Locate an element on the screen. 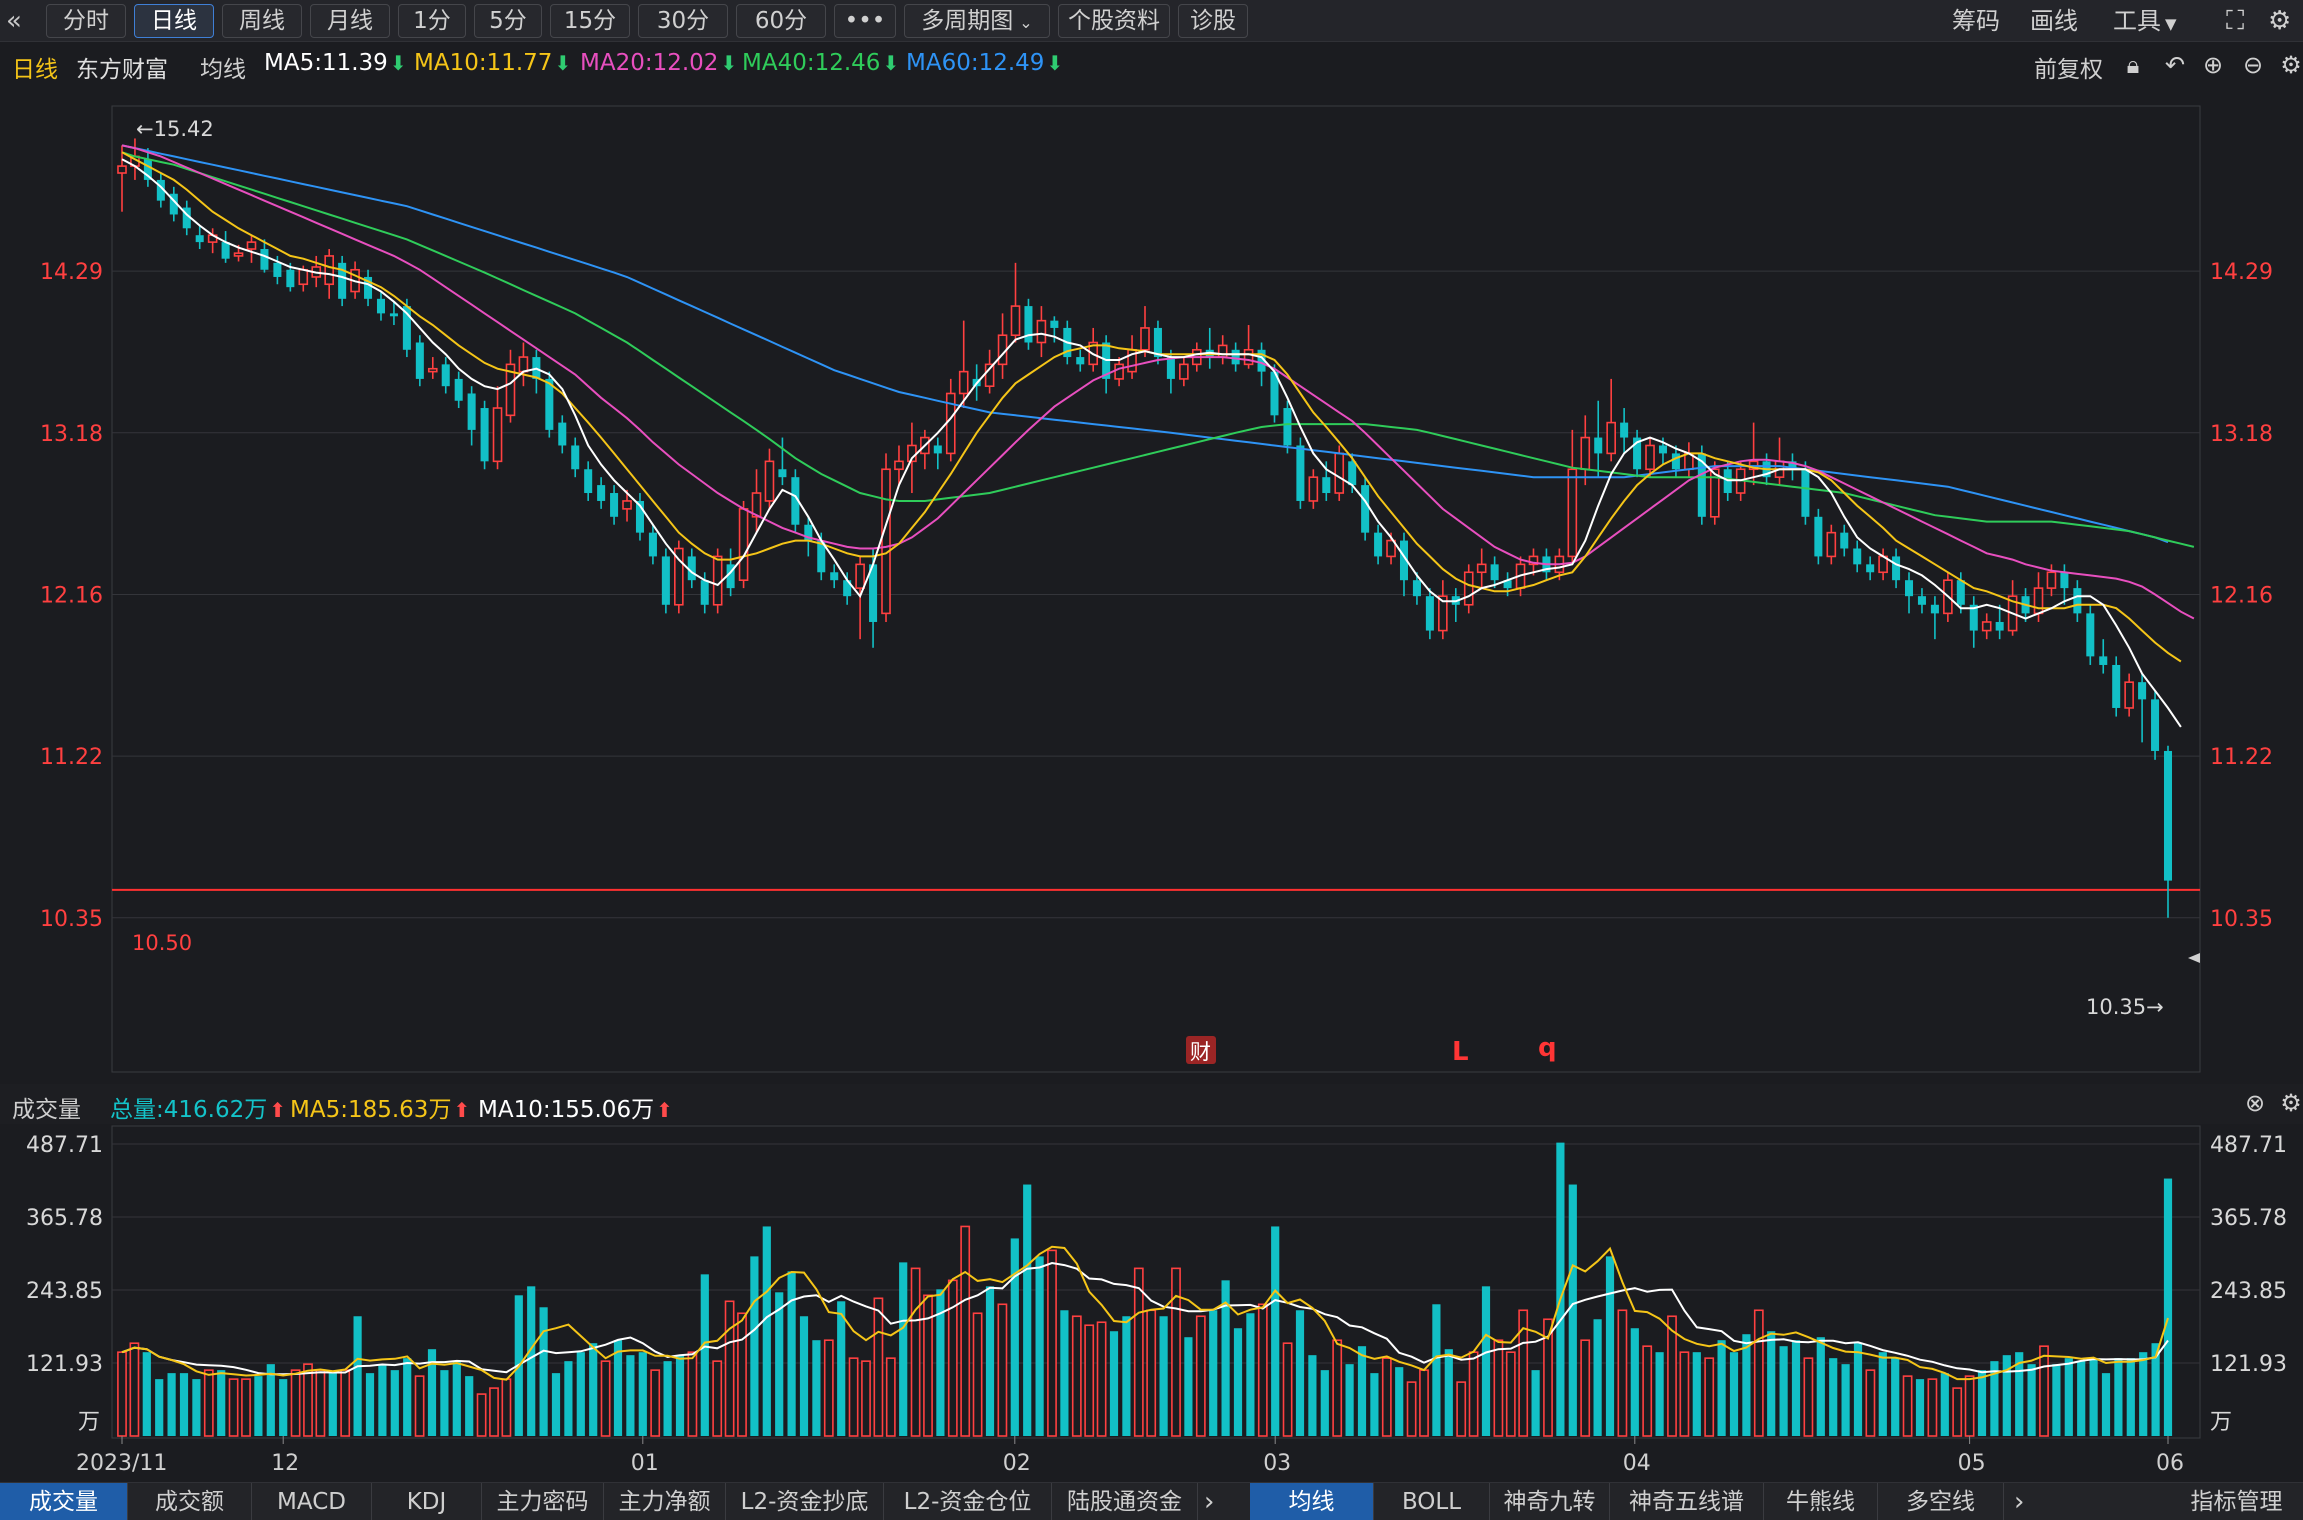  period-button-11: 个股资料 is located at coordinates (1114, 21).